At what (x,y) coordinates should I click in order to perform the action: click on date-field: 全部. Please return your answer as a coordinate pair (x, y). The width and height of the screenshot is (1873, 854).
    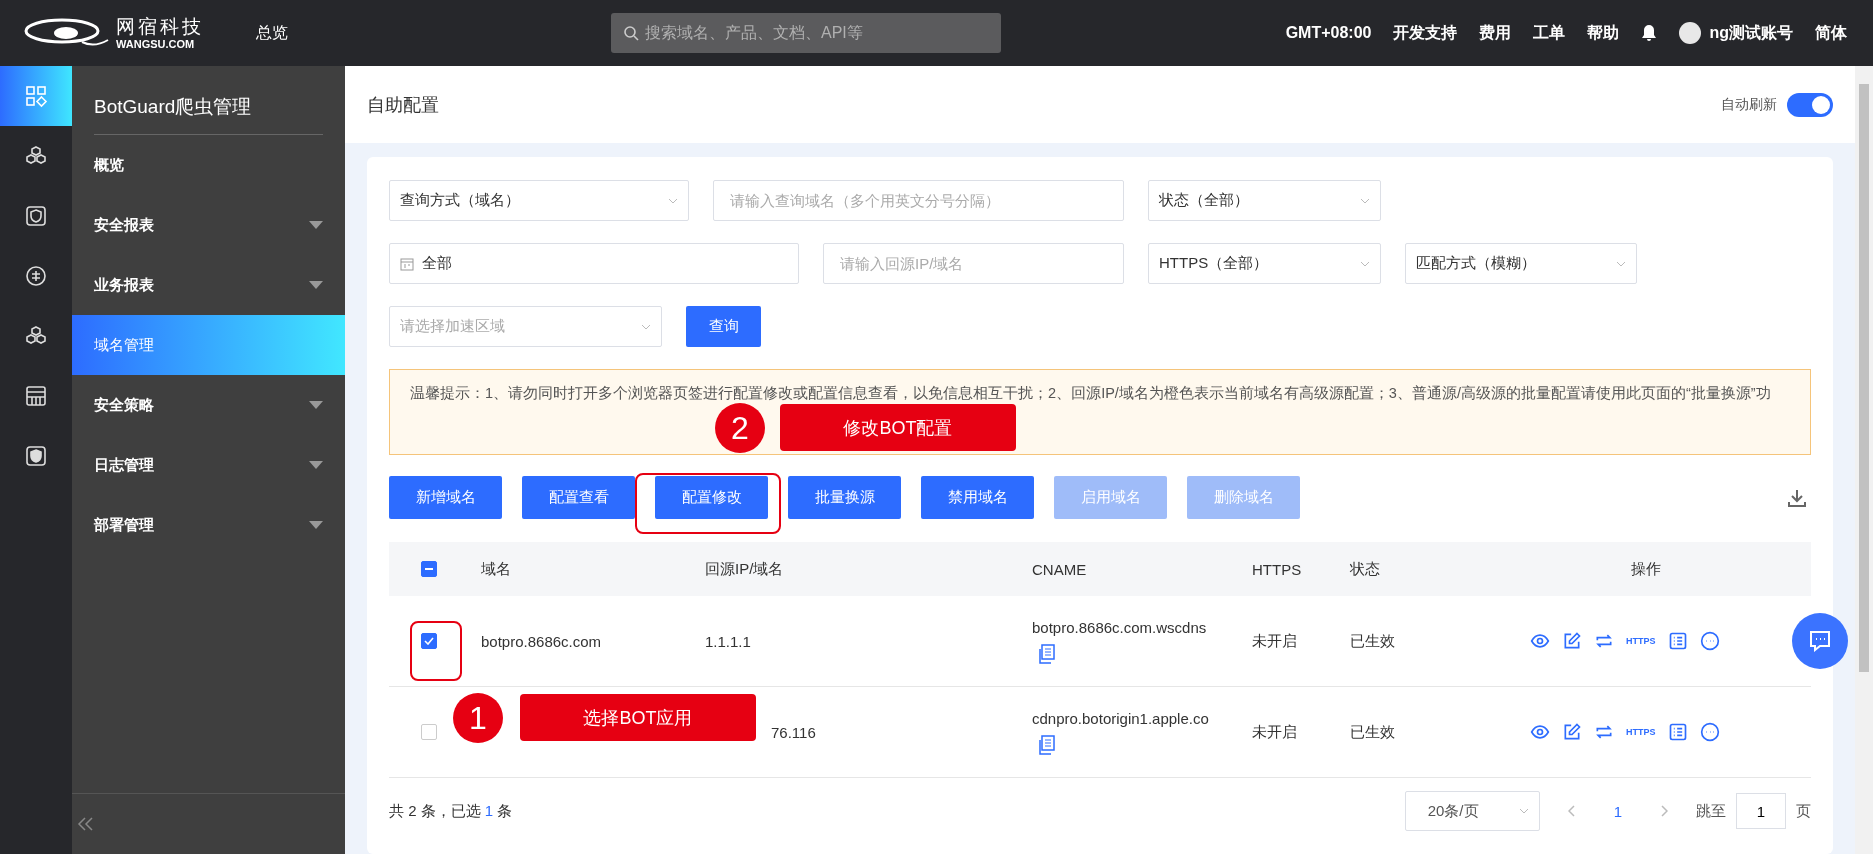
    Looking at the image, I should click on (594, 263).